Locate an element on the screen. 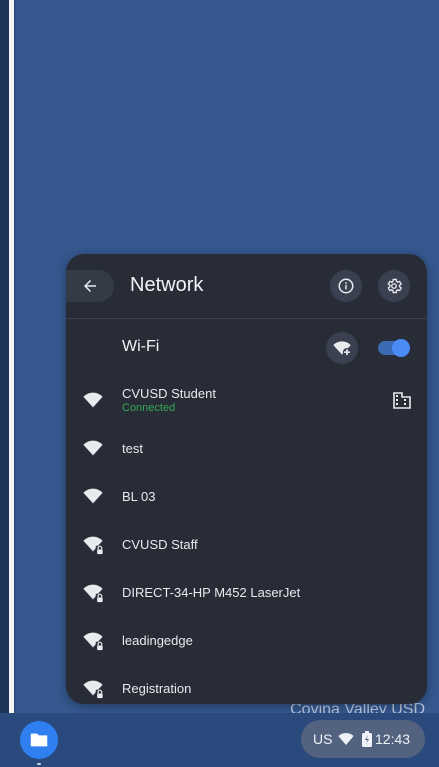  info-button is located at coordinates (346, 286).